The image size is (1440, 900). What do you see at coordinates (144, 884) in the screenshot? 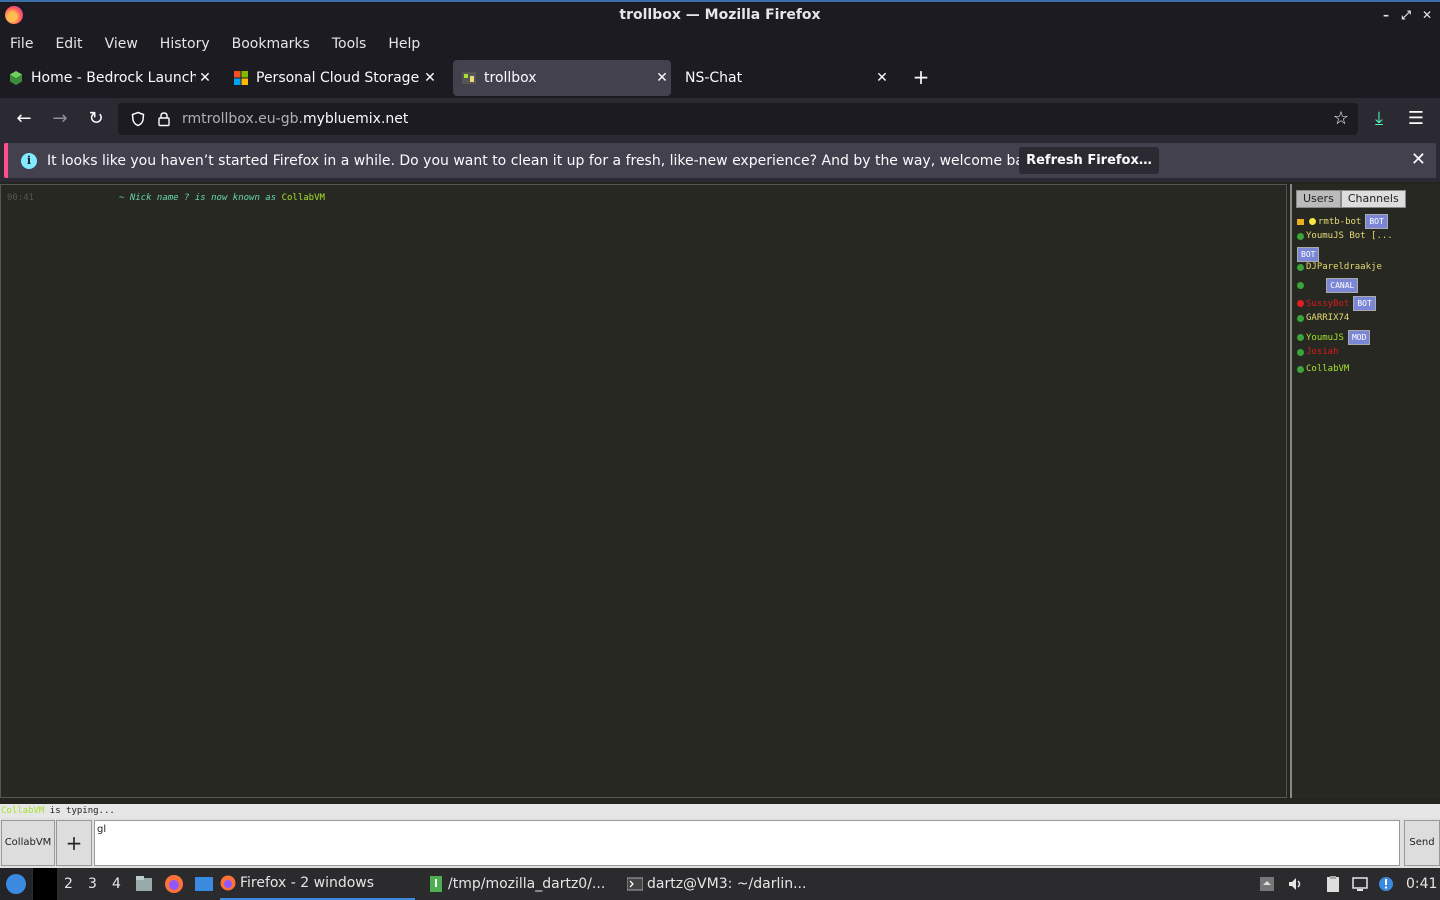
I see `file-manager-icon` at bounding box center [144, 884].